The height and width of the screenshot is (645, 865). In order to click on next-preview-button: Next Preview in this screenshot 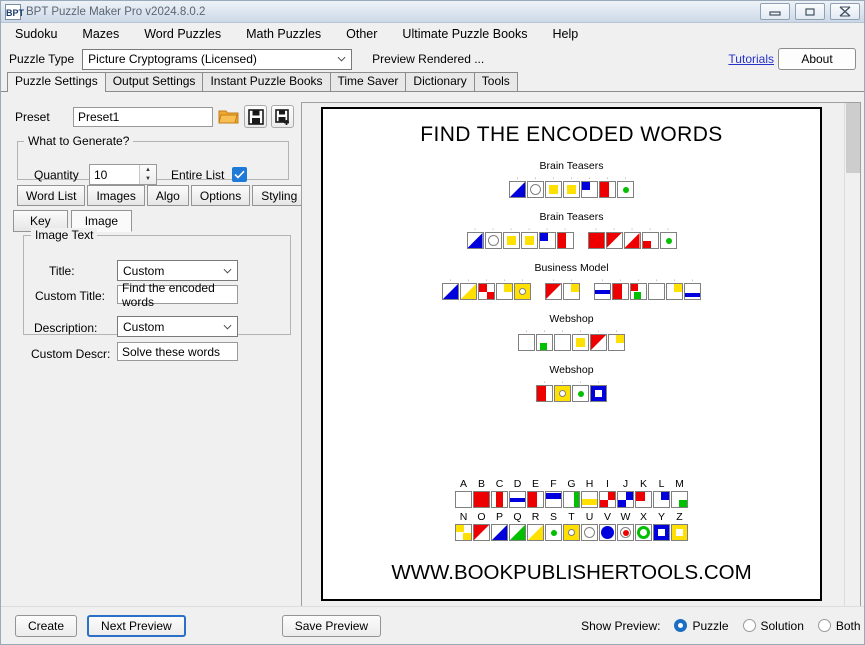, I will do `click(136, 625)`.